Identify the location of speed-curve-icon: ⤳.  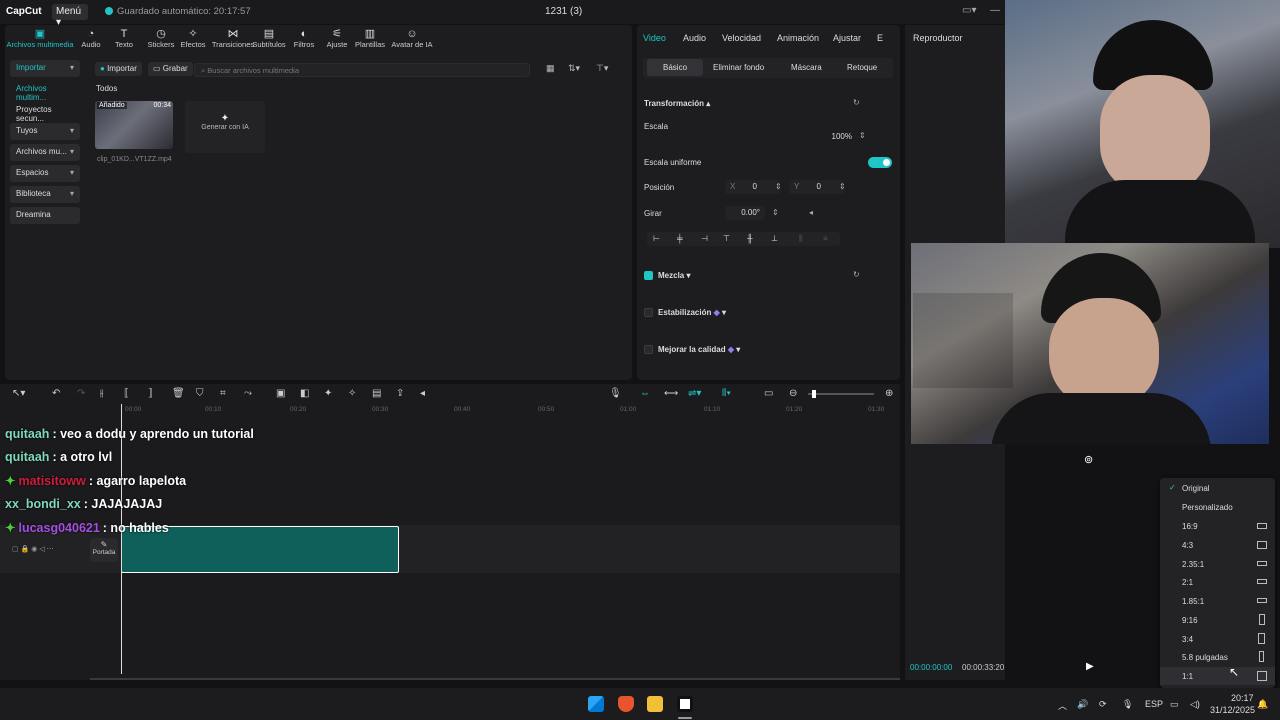
(248, 393).